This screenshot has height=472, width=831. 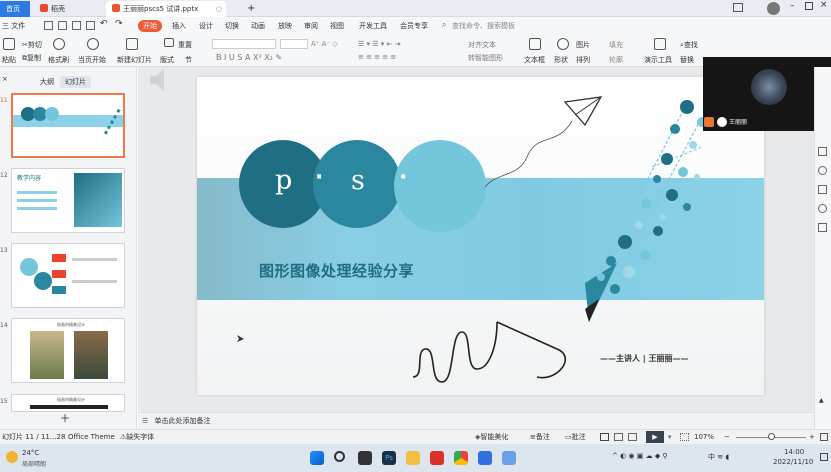 I want to click on mic-icon, so click(x=722, y=122).